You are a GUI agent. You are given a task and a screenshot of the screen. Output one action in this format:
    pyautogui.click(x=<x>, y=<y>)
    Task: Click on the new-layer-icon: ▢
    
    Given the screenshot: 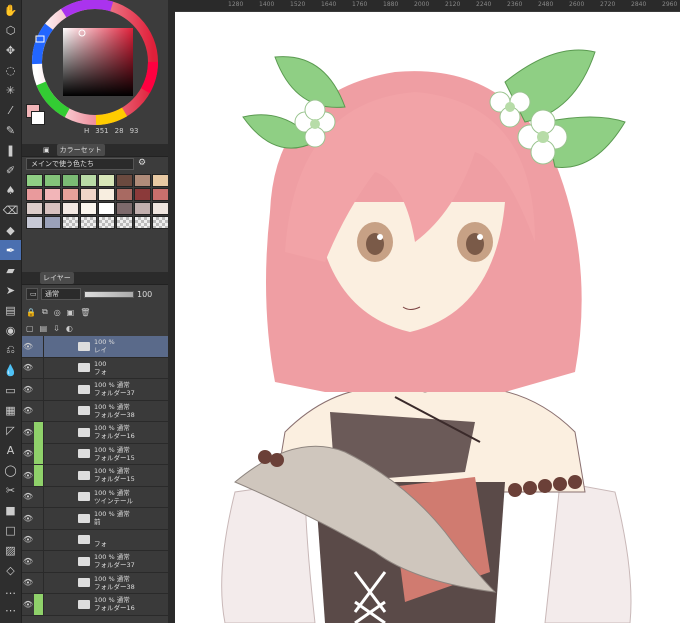 What is the action you would take?
    pyautogui.click(x=30, y=328)
    